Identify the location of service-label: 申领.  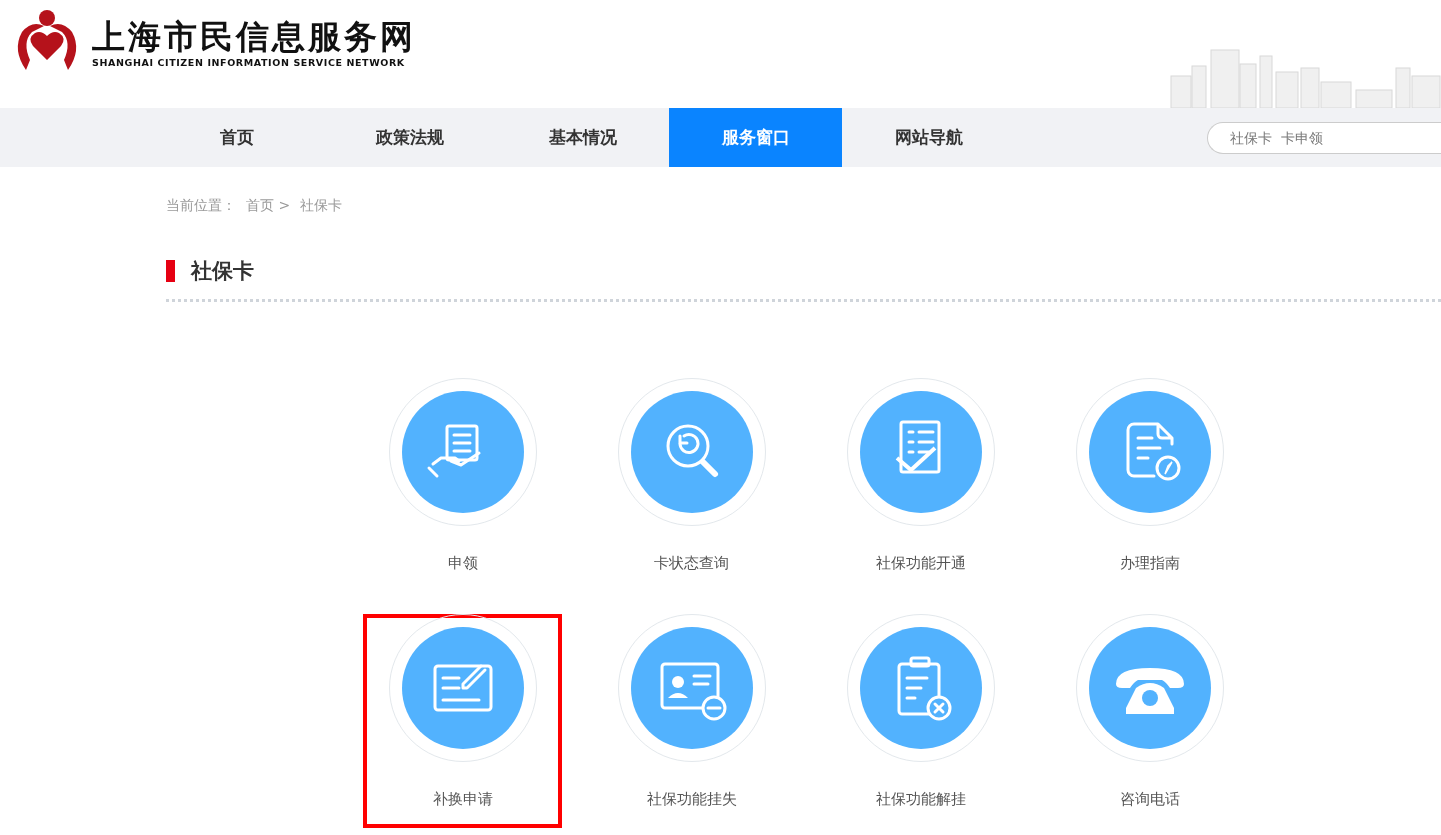
(462, 563).